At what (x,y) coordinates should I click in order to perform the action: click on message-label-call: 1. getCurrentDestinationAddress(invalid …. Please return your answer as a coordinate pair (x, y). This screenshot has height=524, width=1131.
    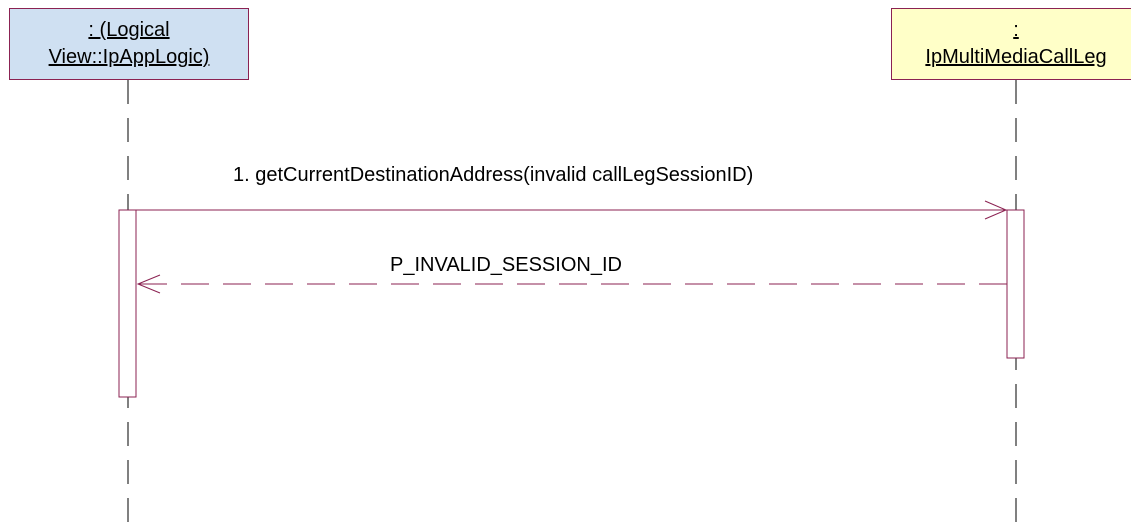
    Looking at the image, I should click on (493, 175).